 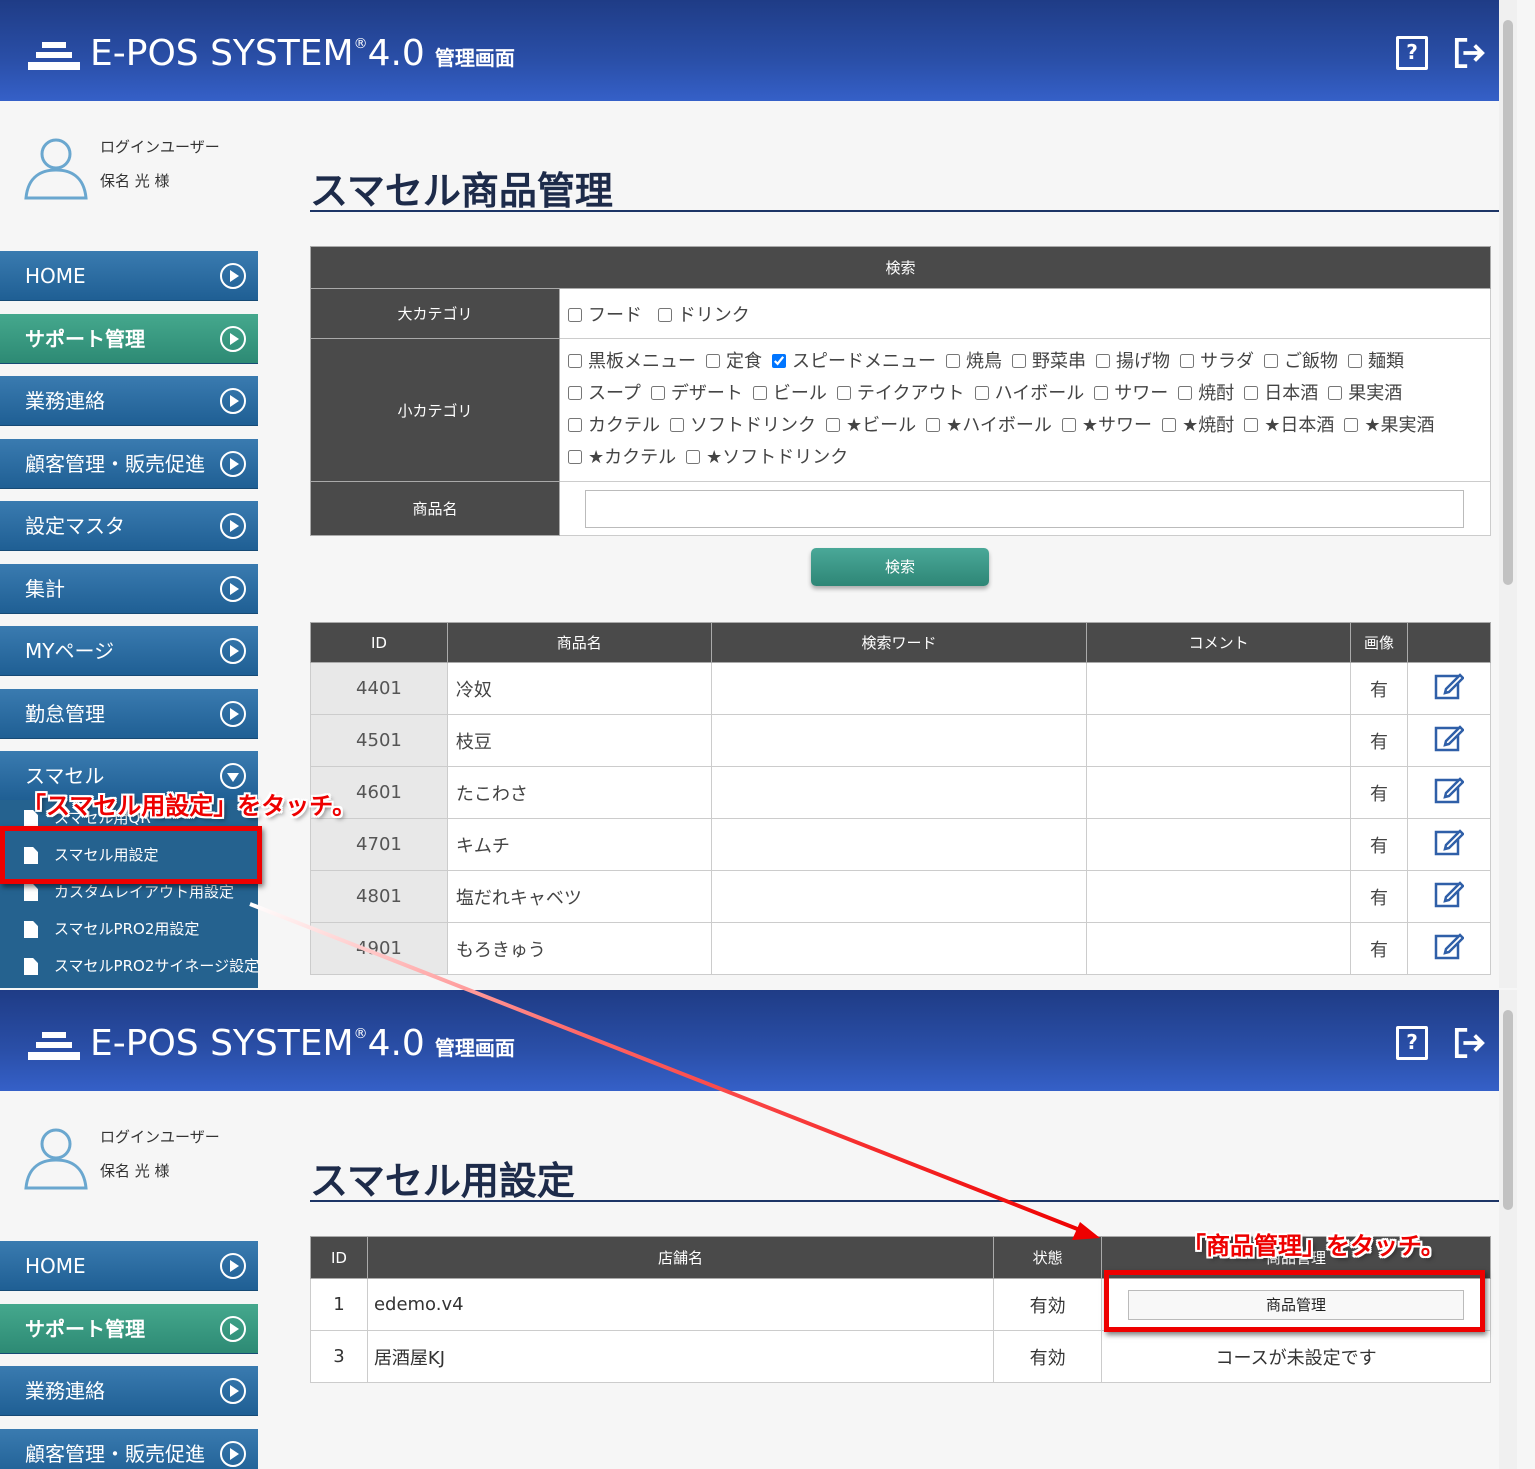 What do you see at coordinates (1289, 426) in the screenshot?
I see `small-category-checkbox: ★日本酒` at bounding box center [1289, 426].